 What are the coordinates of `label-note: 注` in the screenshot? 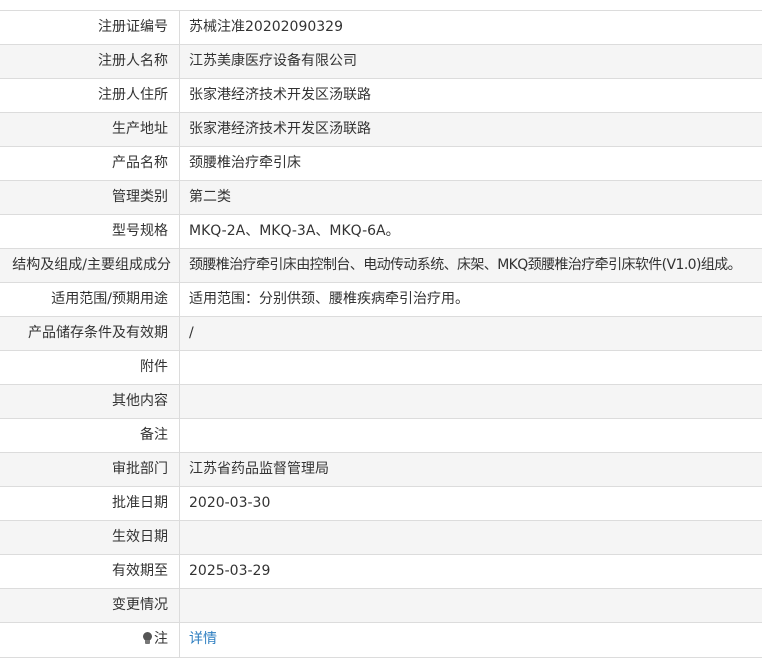 It's located at (90, 640).